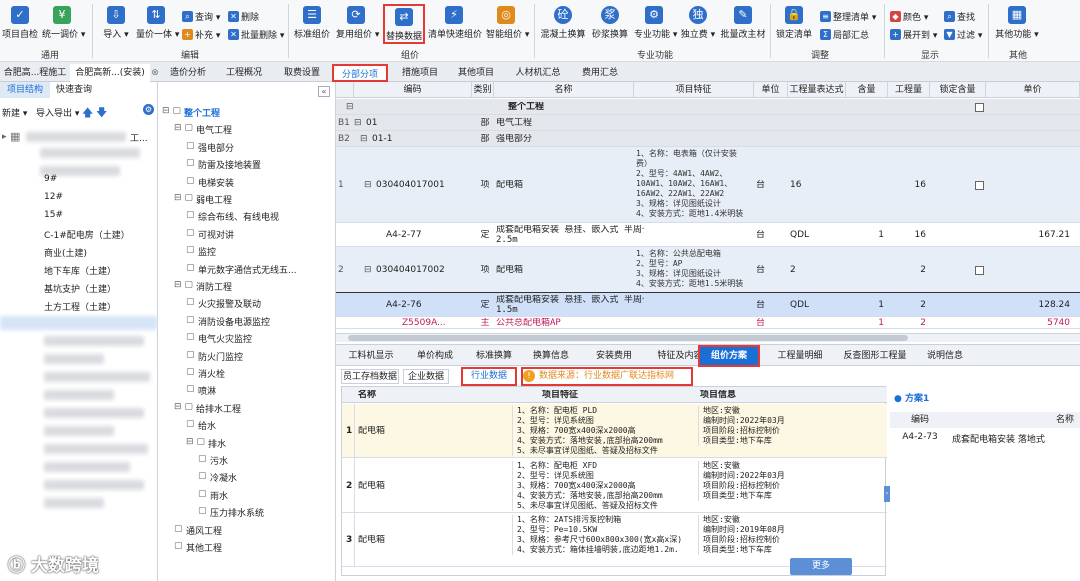 This screenshot has height=581, width=1080. Describe the element at coordinates (207, 390) in the screenshot. I see `tree-node: 喷淋` at that location.